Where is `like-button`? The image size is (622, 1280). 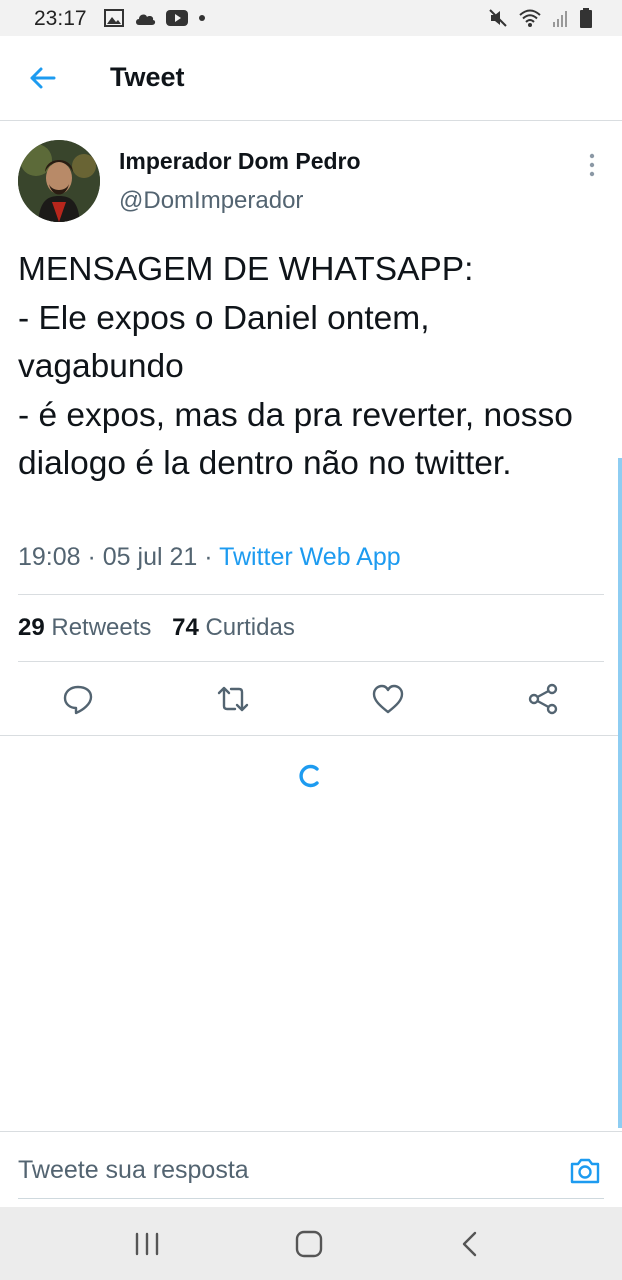 like-button is located at coordinates (388, 699).